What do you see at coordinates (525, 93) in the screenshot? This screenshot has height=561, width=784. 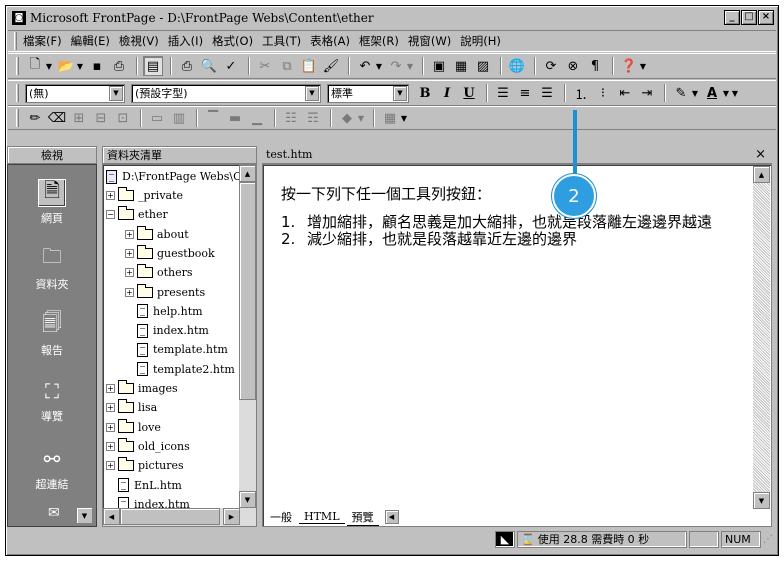 I see `align-center-icon: ≡` at bounding box center [525, 93].